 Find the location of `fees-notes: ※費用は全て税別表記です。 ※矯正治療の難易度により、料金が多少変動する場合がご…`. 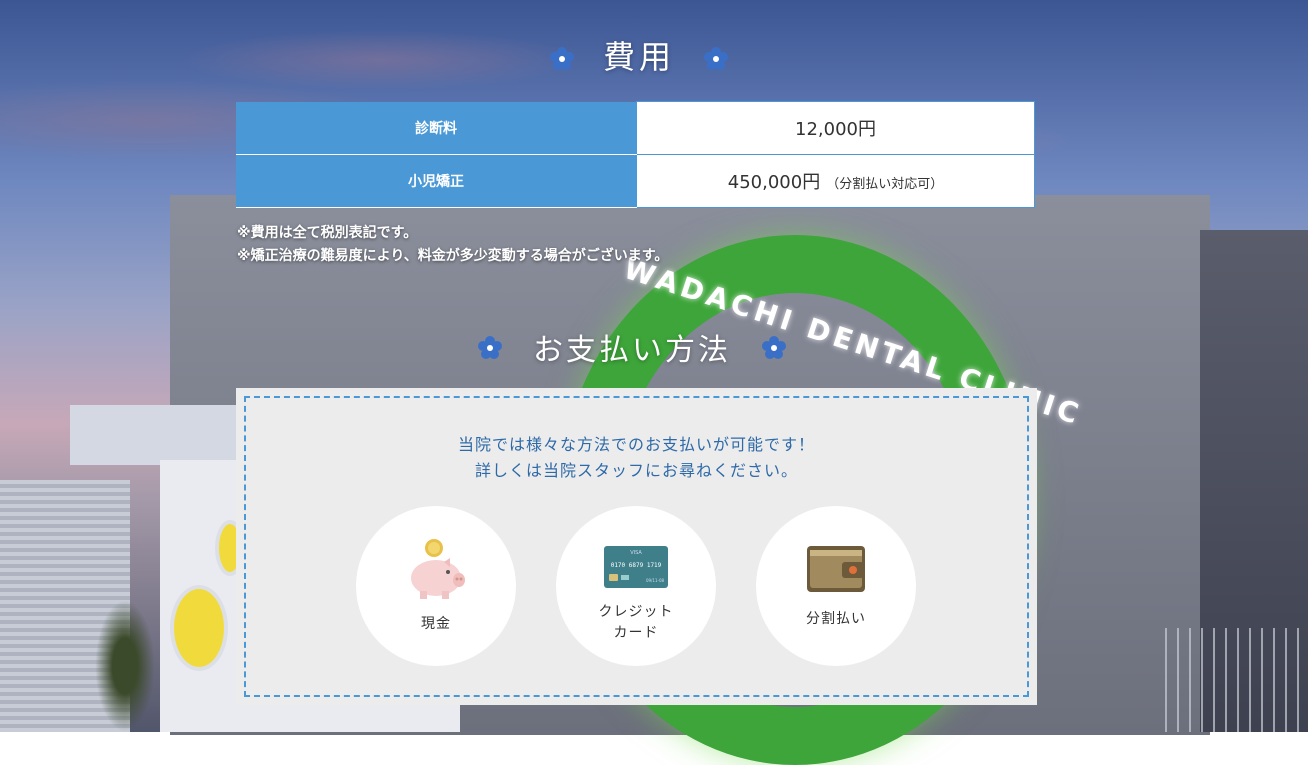

fees-notes: ※費用は全て税別表記です。 ※矯正治療の難易度により、料金が多少変動する場合がご… is located at coordinates (452, 245).